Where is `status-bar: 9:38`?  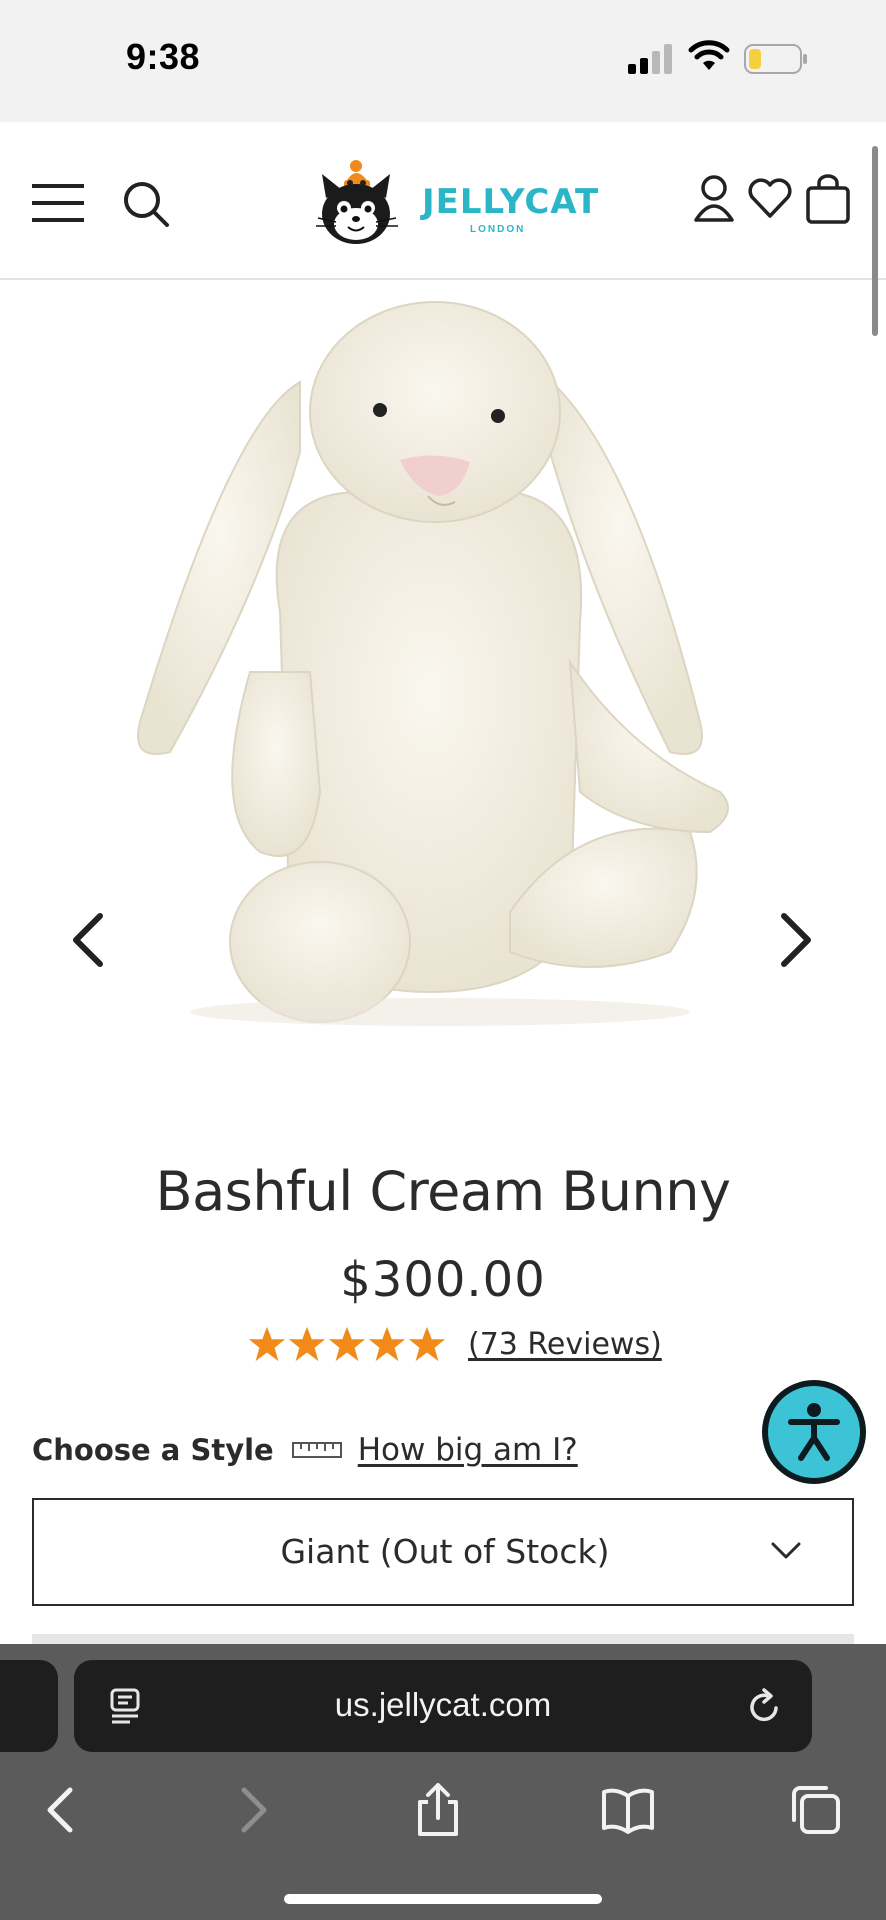
status-bar: 9:38 is located at coordinates (443, 61).